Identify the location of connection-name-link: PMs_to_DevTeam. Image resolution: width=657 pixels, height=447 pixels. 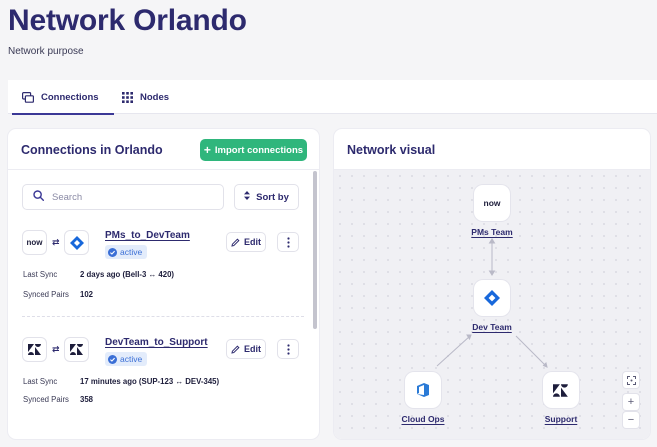
(147, 235).